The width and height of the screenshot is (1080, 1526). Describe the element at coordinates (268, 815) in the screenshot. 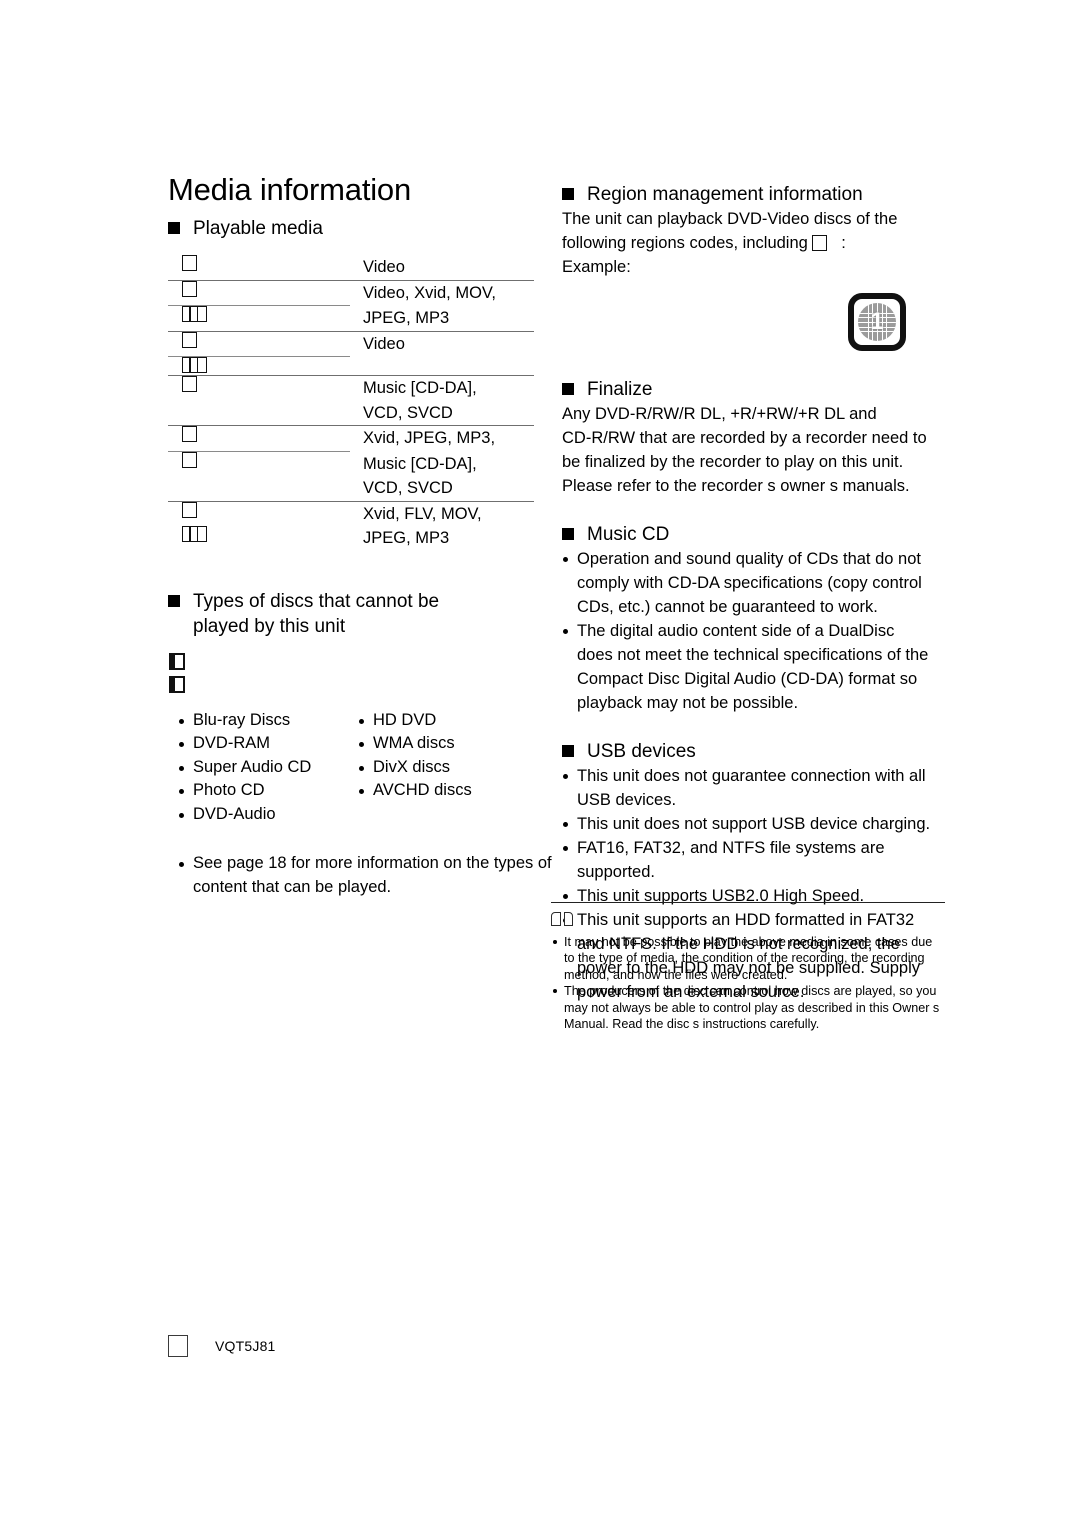

I see `list-item: DVD-Audio` at that location.